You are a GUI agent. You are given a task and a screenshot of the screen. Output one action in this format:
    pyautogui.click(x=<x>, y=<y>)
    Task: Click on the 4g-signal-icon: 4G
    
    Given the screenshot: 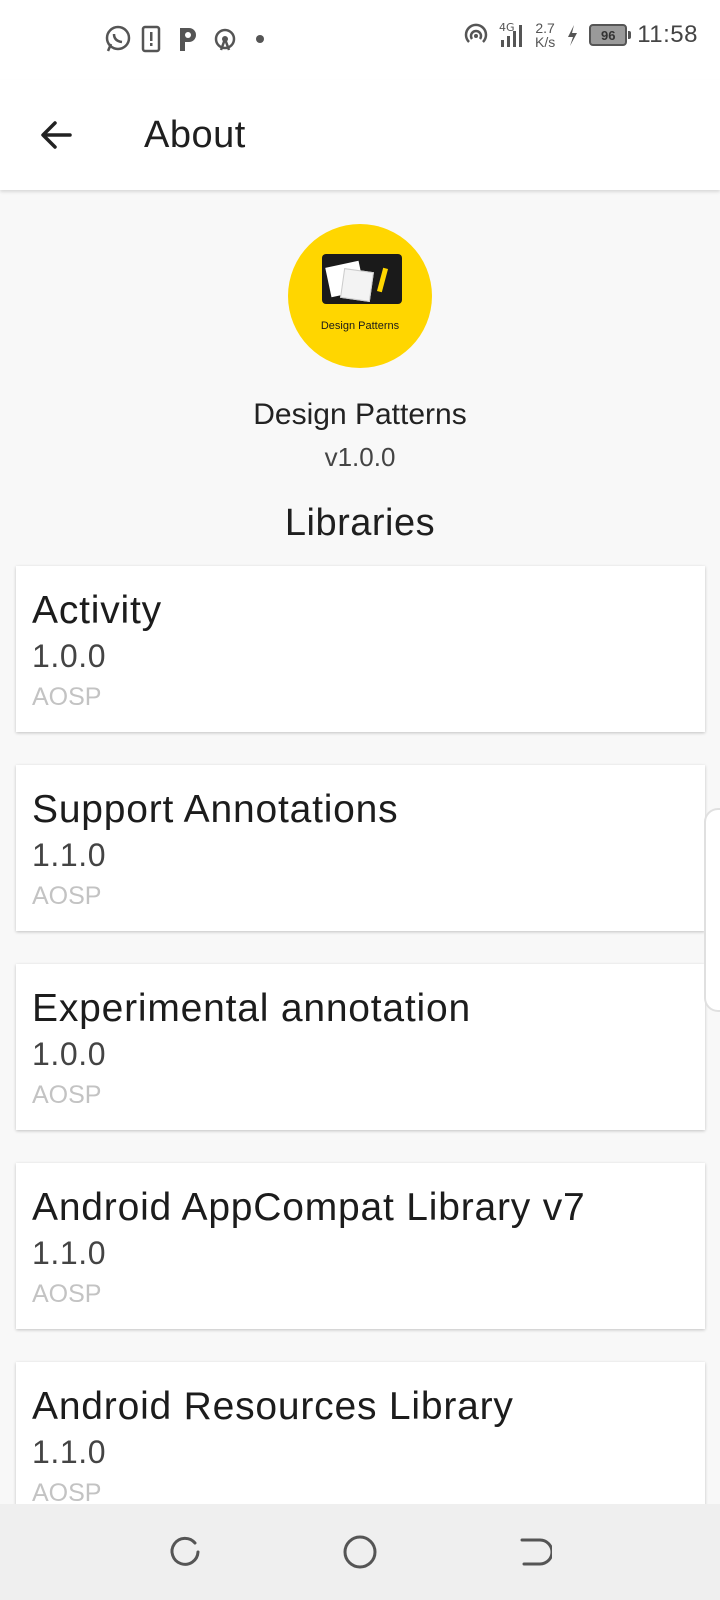 What is the action you would take?
    pyautogui.click(x=512, y=35)
    